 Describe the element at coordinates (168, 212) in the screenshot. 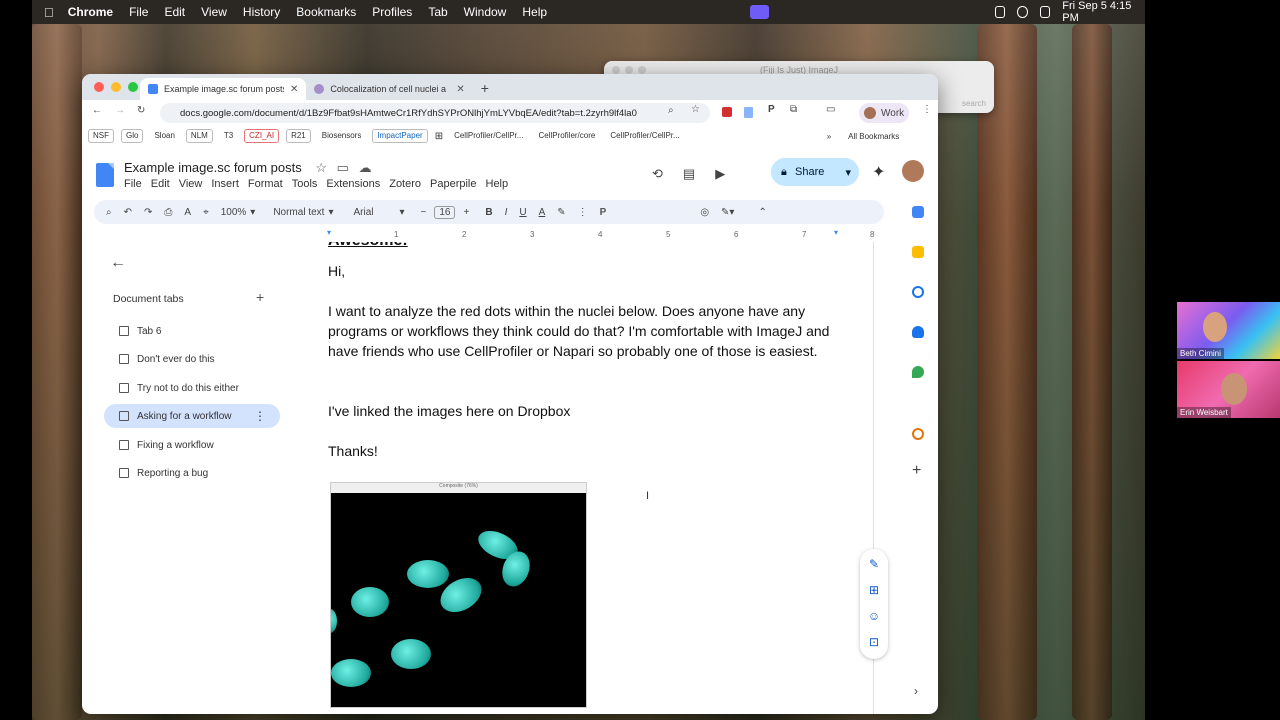

I see `print-icon: ⎙` at that location.